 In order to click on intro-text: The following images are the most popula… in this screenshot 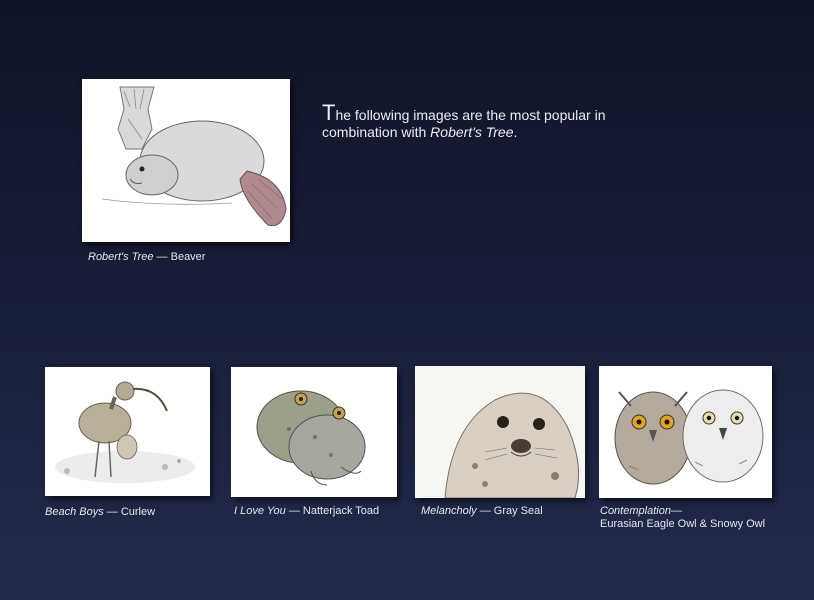, I will do `click(467, 121)`.